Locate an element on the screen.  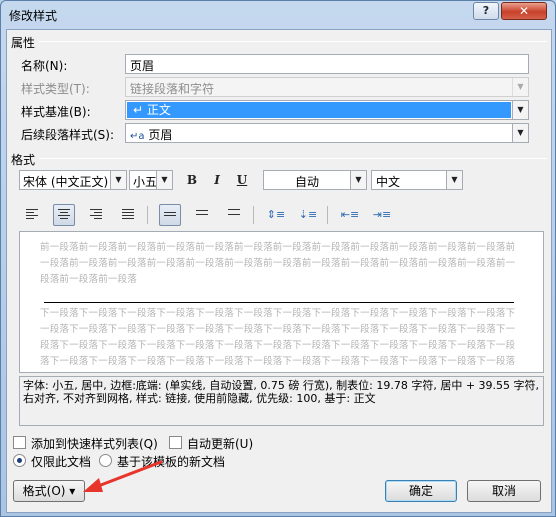
next-style-select: ↵a 页眉 ▼ is located at coordinates (327, 133).